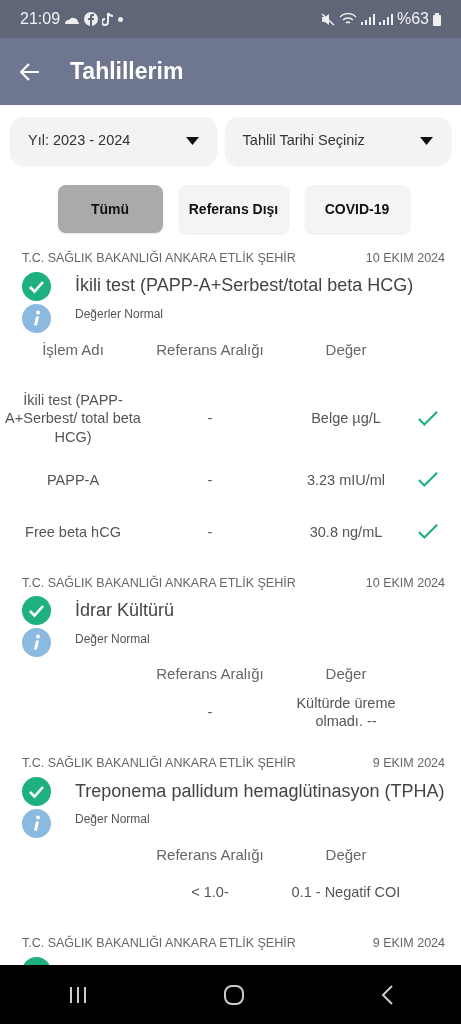 The width and height of the screenshot is (461, 1024). What do you see at coordinates (357, 209) in the screenshot?
I see `filter-tab: COVID-19` at bounding box center [357, 209].